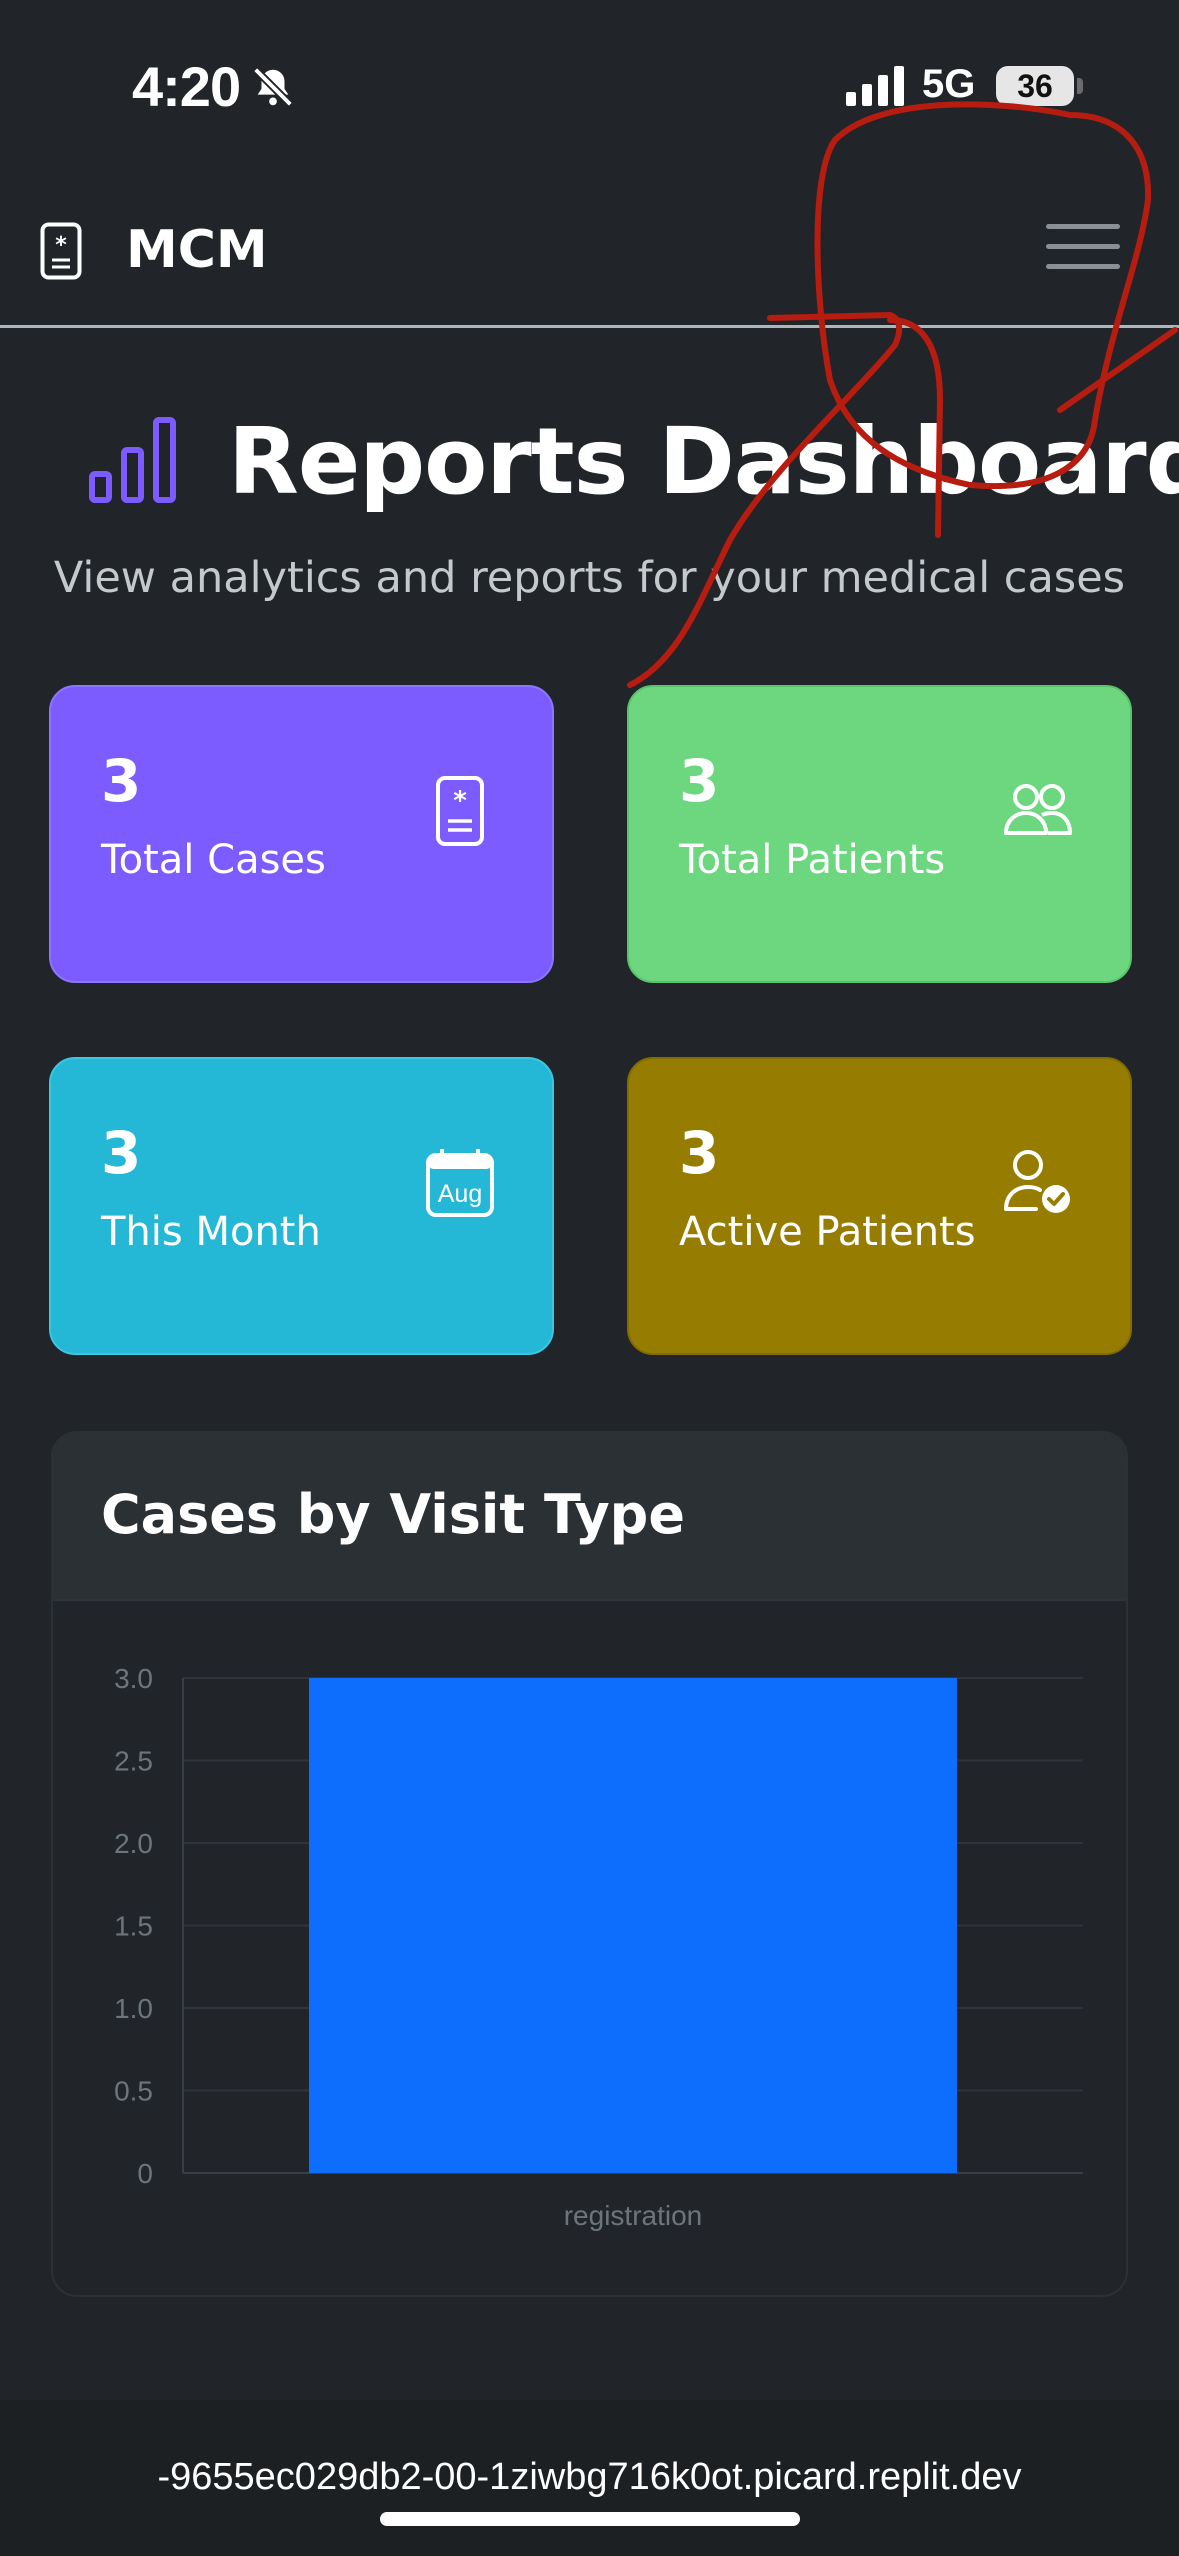  I want to click on status-bar: 4:20 5G 36, so click(589, 85).